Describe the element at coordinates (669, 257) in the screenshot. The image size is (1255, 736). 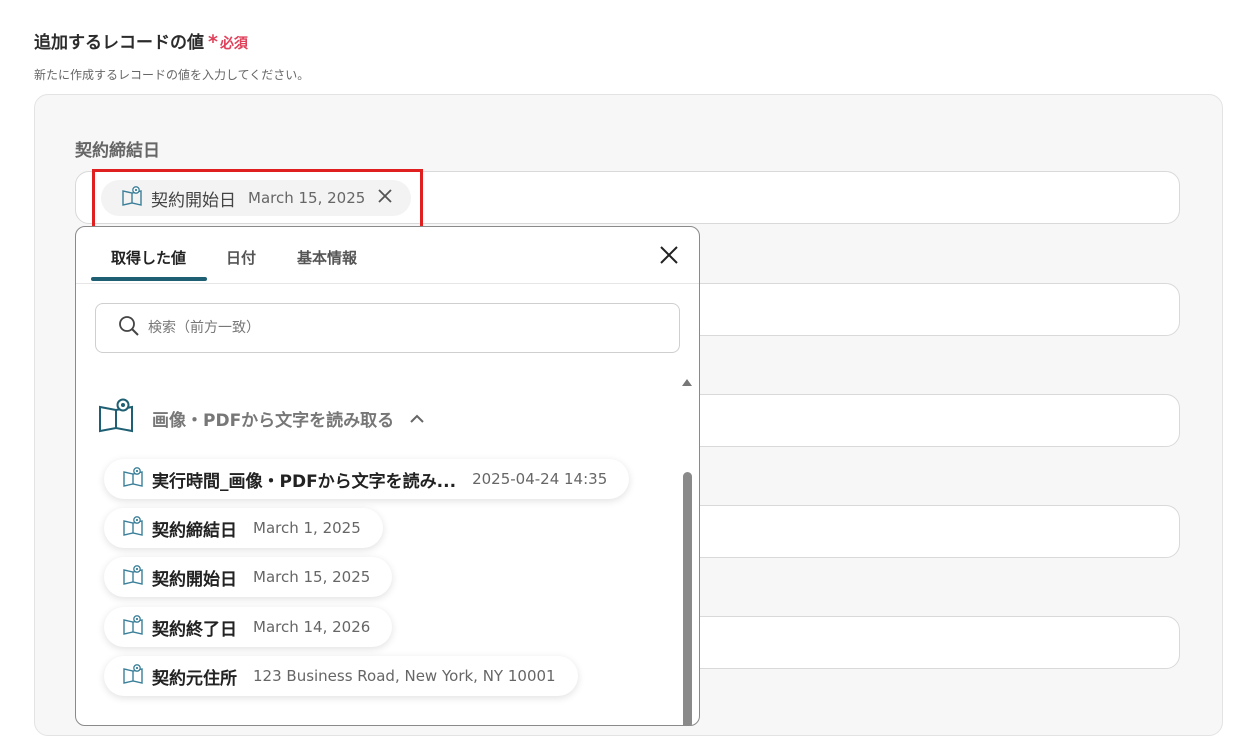
I see `close-icon` at that location.